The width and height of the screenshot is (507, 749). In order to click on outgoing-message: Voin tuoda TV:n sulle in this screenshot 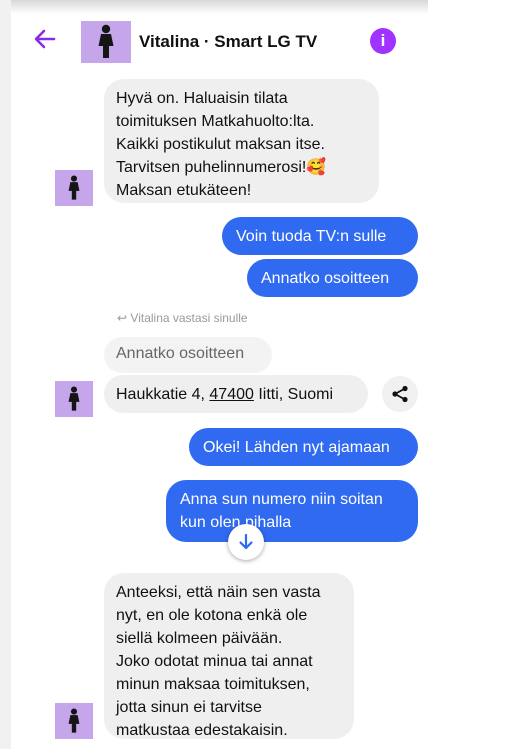, I will do `click(320, 236)`.